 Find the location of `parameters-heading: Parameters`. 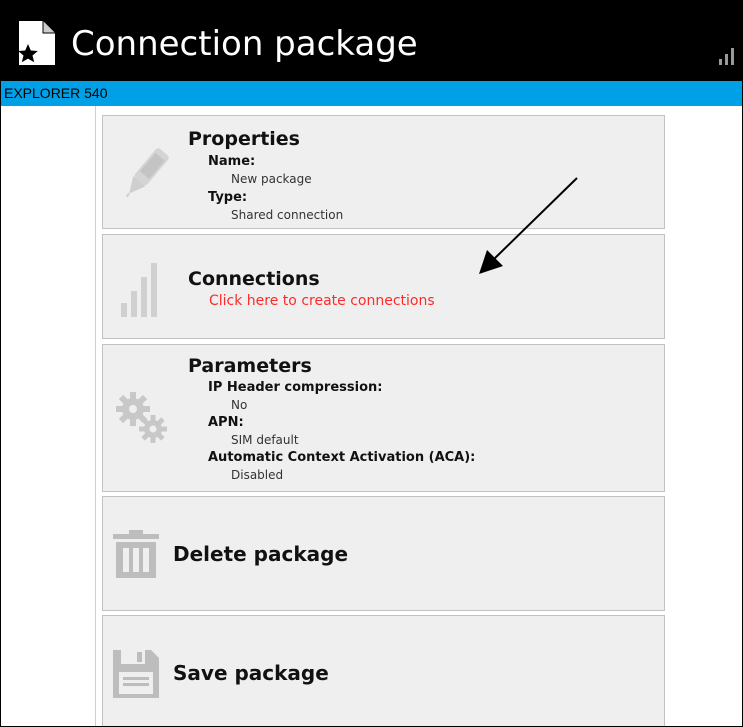

parameters-heading: Parameters is located at coordinates (250, 366).